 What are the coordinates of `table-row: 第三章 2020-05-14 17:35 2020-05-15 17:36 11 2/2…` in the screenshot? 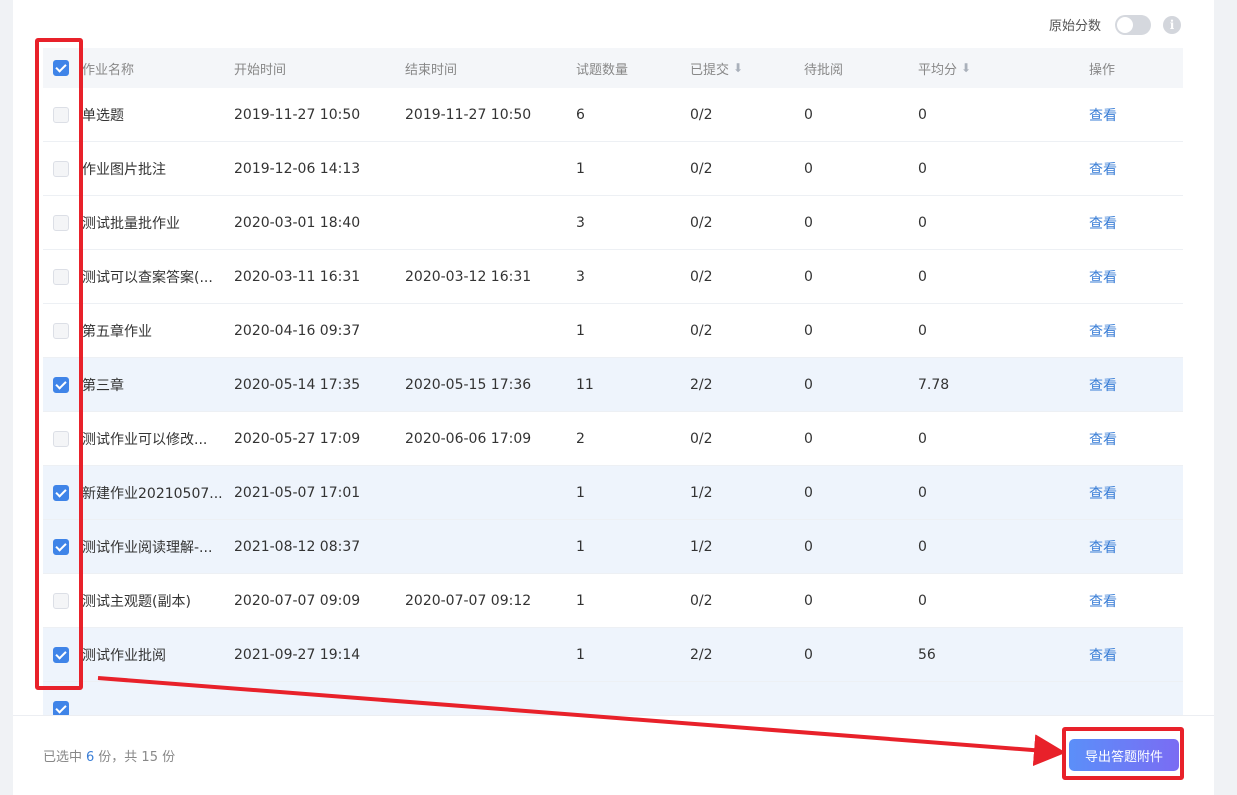 It's located at (613, 385).